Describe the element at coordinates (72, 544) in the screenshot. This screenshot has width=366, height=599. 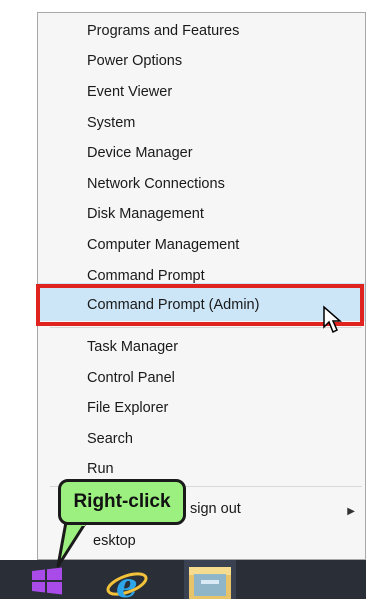
I see `callout-pointer` at that location.